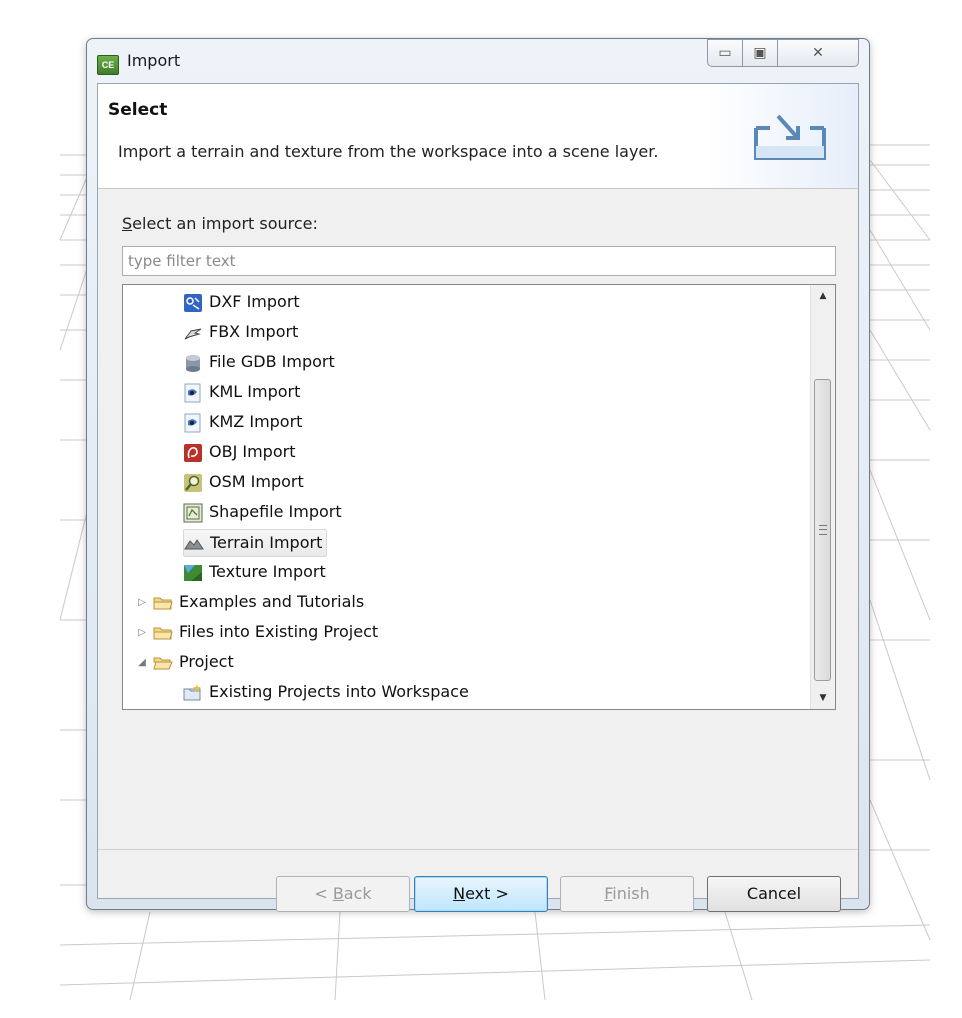 Image resolution: width=962 pixels, height=1018 pixels. I want to click on texture-icon, so click(193, 573).